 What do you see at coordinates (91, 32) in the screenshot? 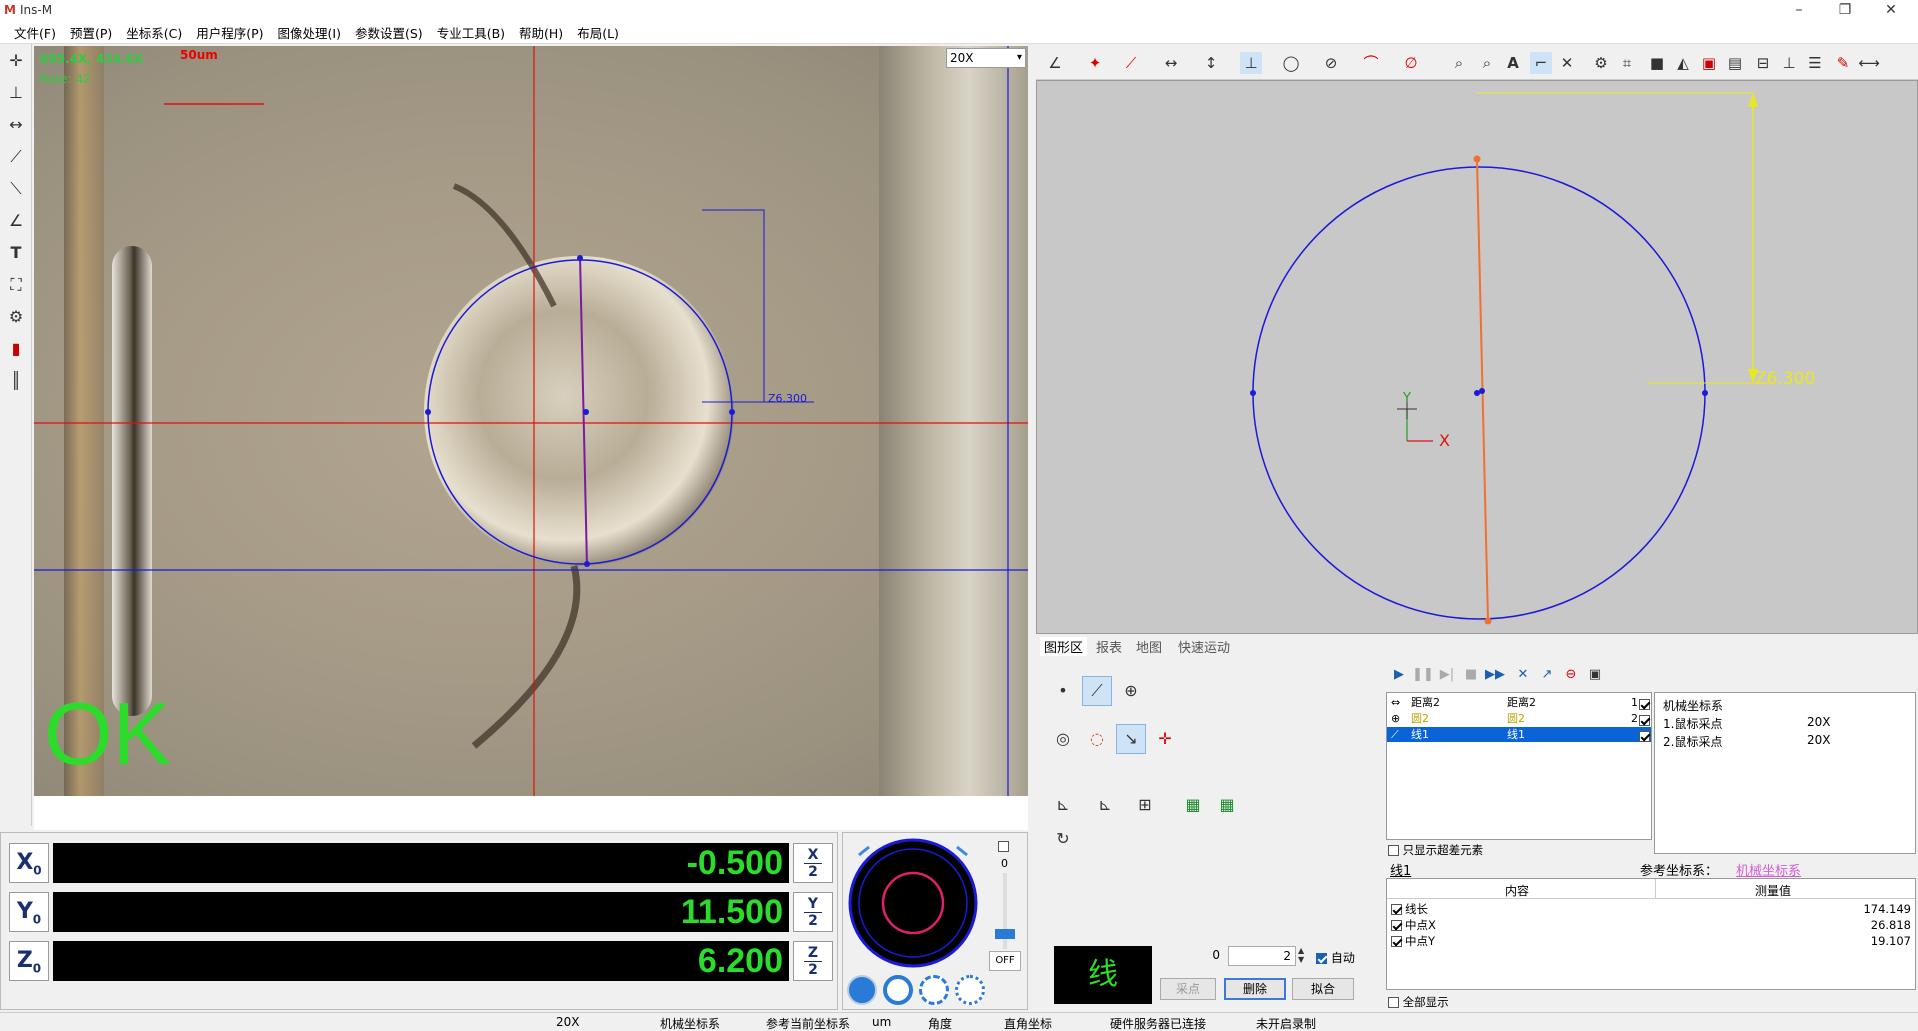
I see `menu-preset: 预置(P)` at bounding box center [91, 32].